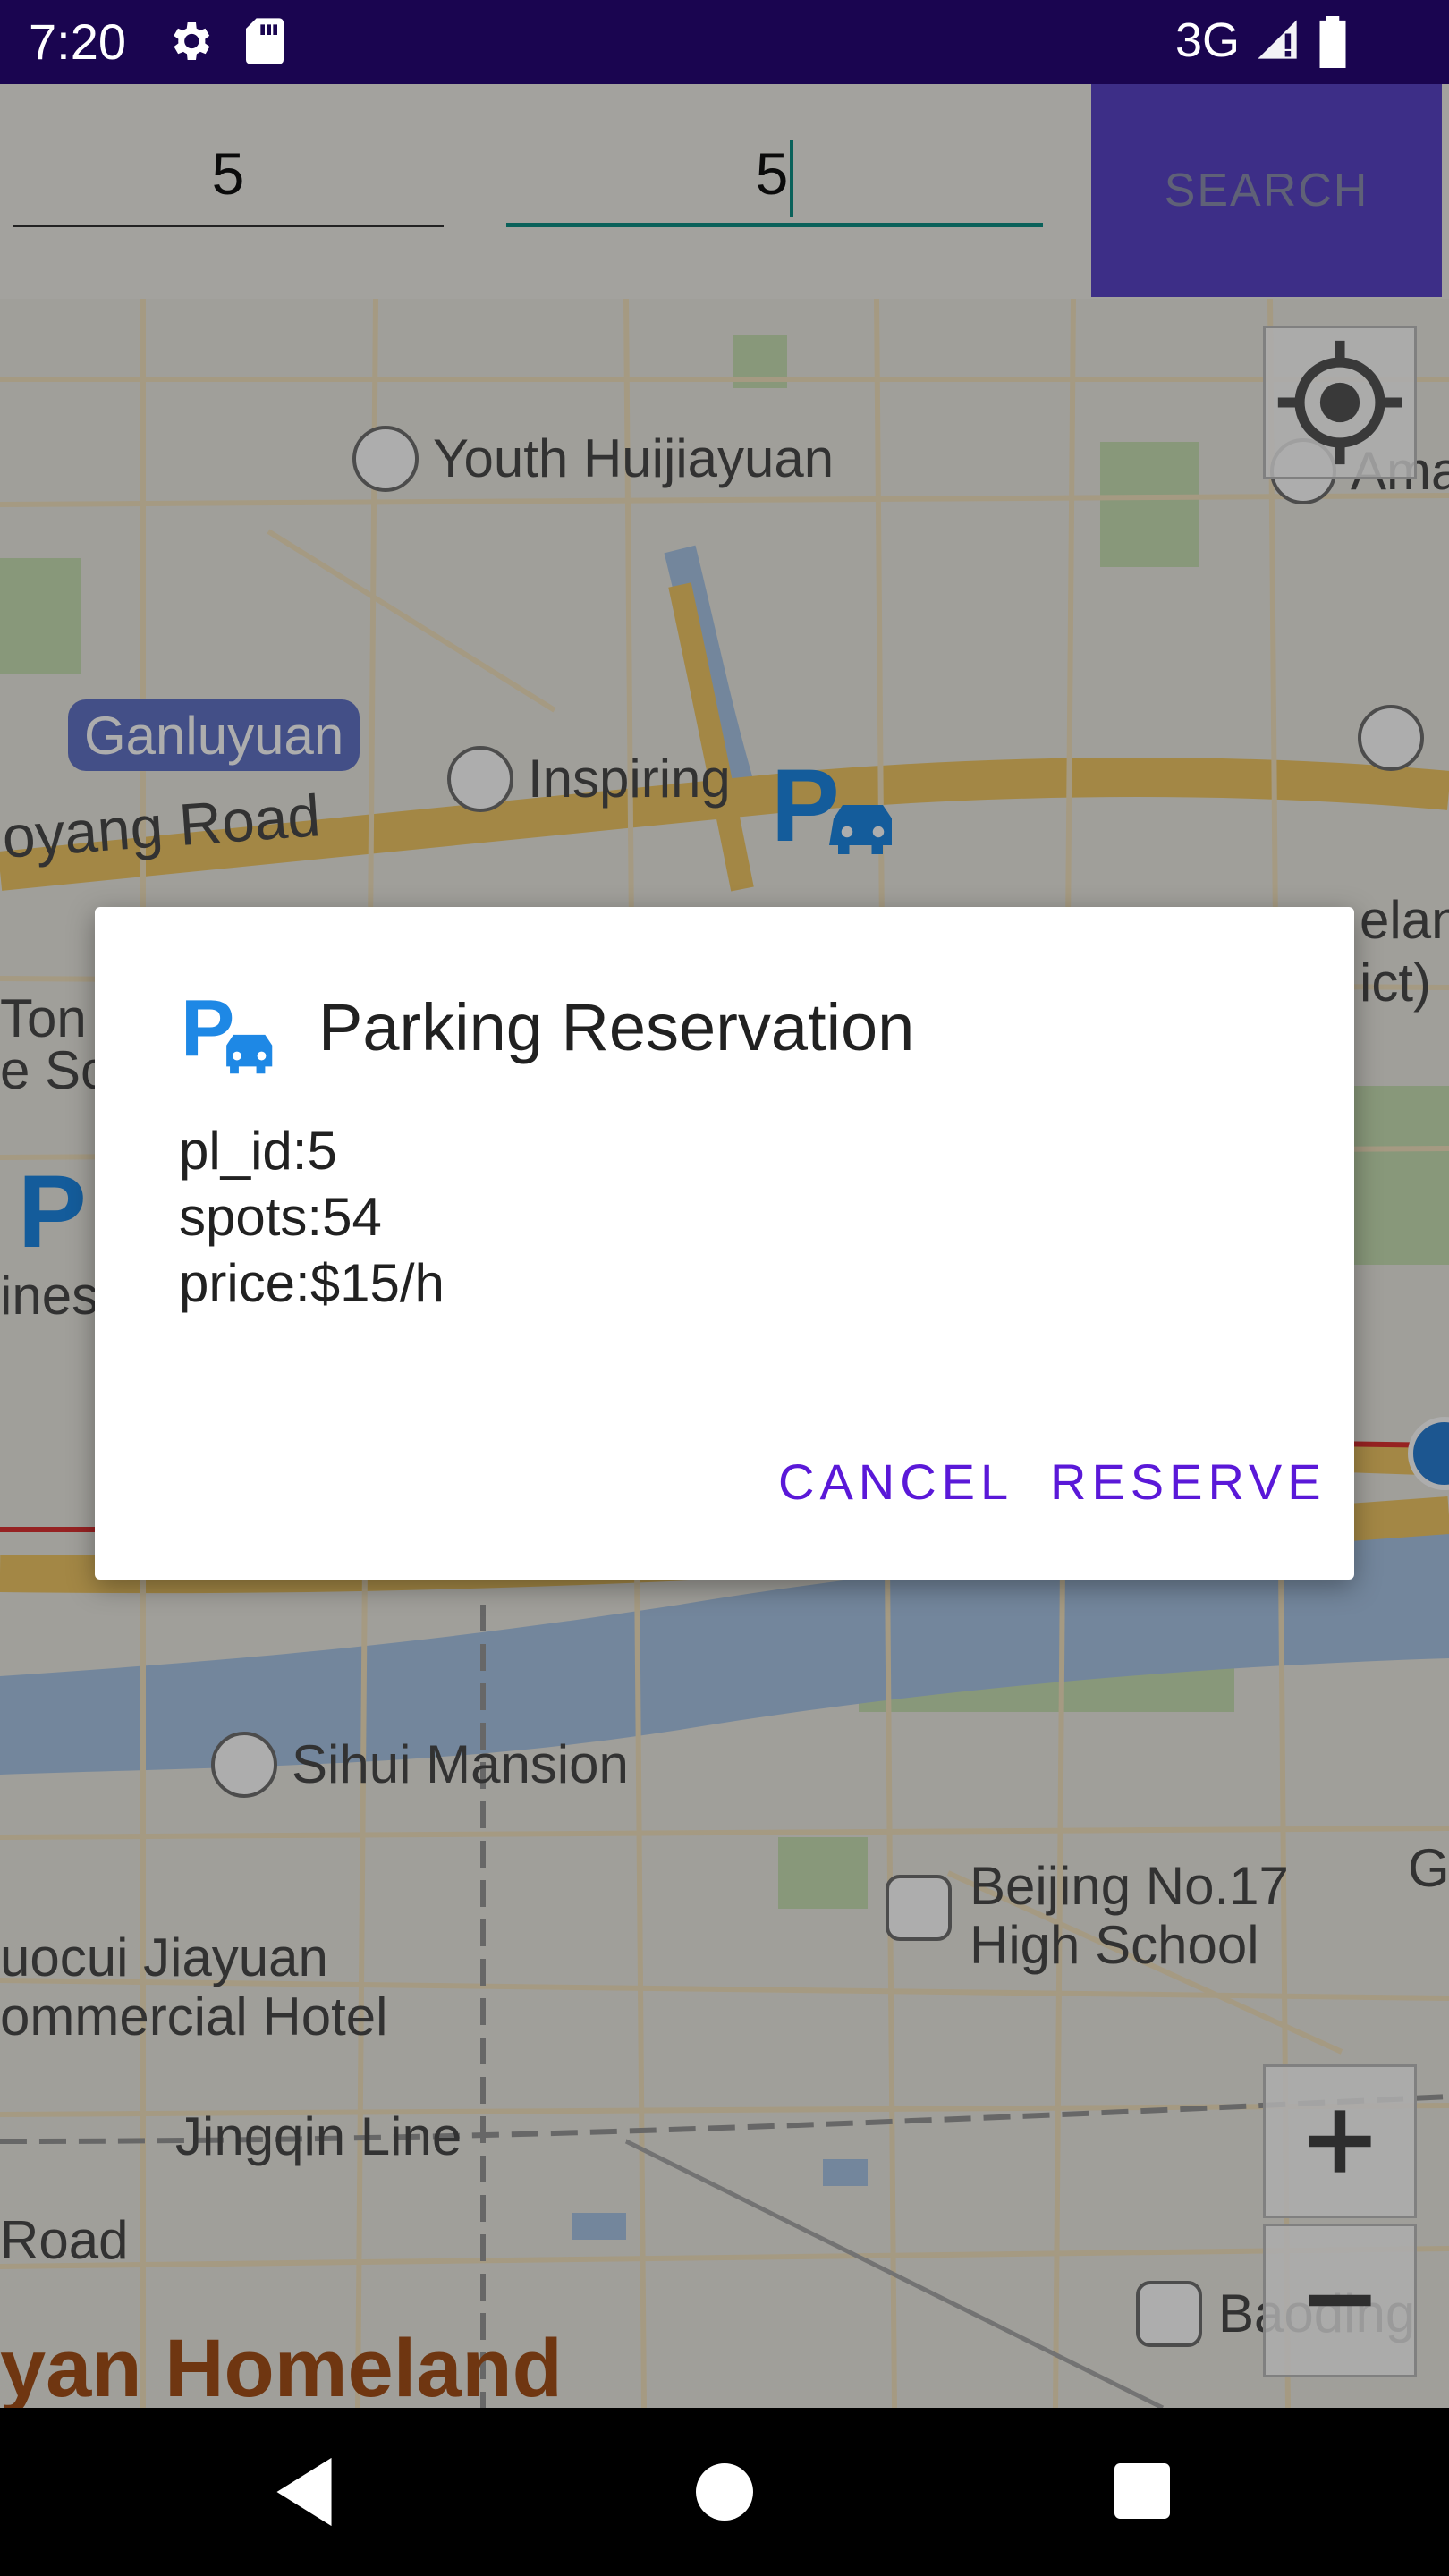  I want to click on back-icon, so click(304, 2491).